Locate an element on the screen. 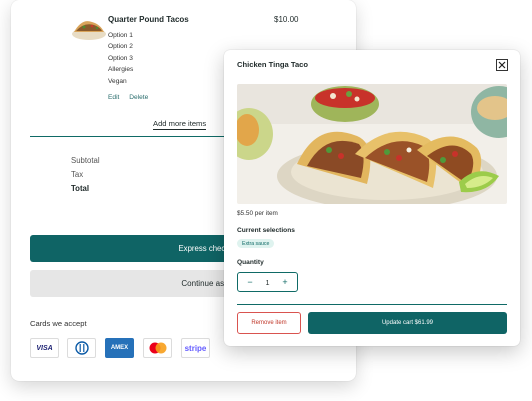 This screenshot has width=532, height=401. stripe-logo: stripe is located at coordinates (195, 348).